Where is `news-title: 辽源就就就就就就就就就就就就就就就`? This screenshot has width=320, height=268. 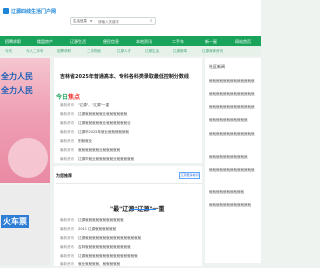
news-title: 辽源就就就就就就就就就就就就就就就 is located at coordinates (108, 256).